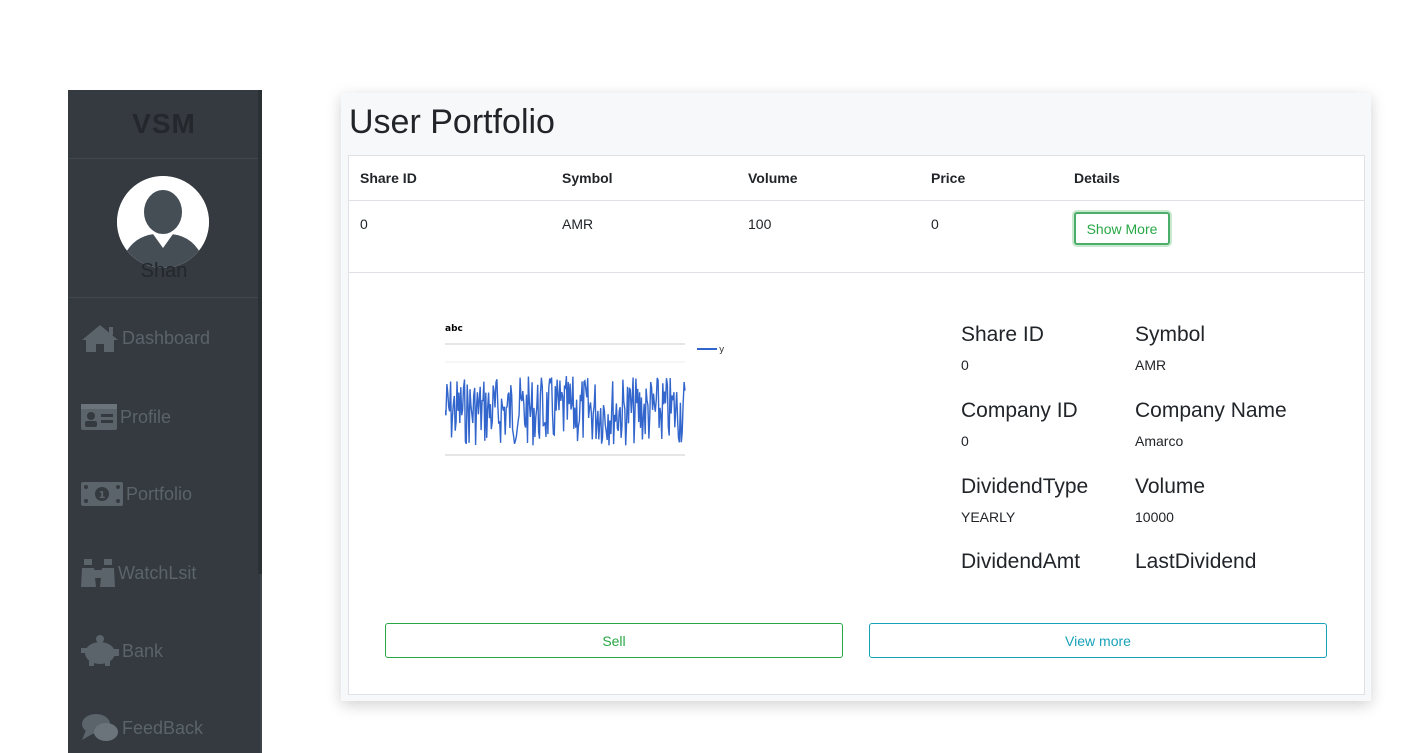 This screenshot has width=1406, height=753. Describe the element at coordinates (143, 650) in the screenshot. I see `sidebar-item-label: Bank` at that location.